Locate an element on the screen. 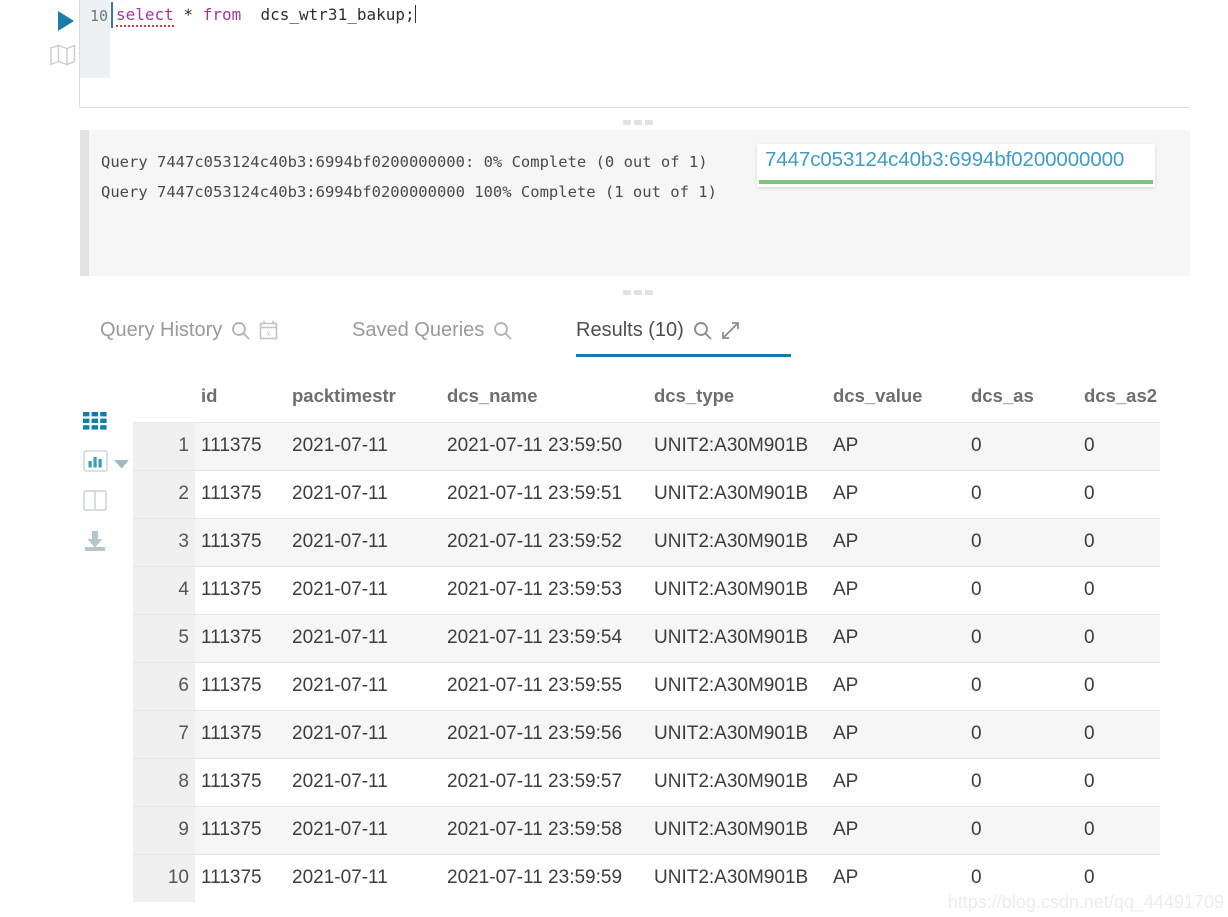 This screenshot has height=917, width=1228. column-header-dcs_value: dcs_value is located at coordinates (903, 396).